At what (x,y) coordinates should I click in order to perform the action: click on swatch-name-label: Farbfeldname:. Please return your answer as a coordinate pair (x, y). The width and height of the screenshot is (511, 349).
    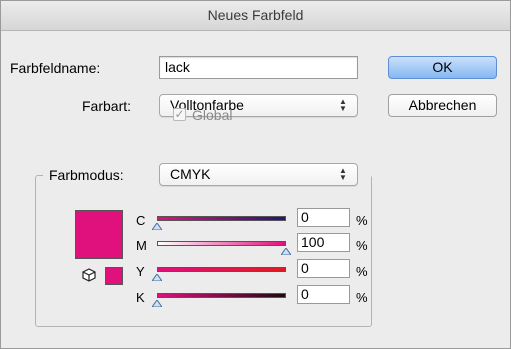
    Looking at the image, I should click on (55, 68).